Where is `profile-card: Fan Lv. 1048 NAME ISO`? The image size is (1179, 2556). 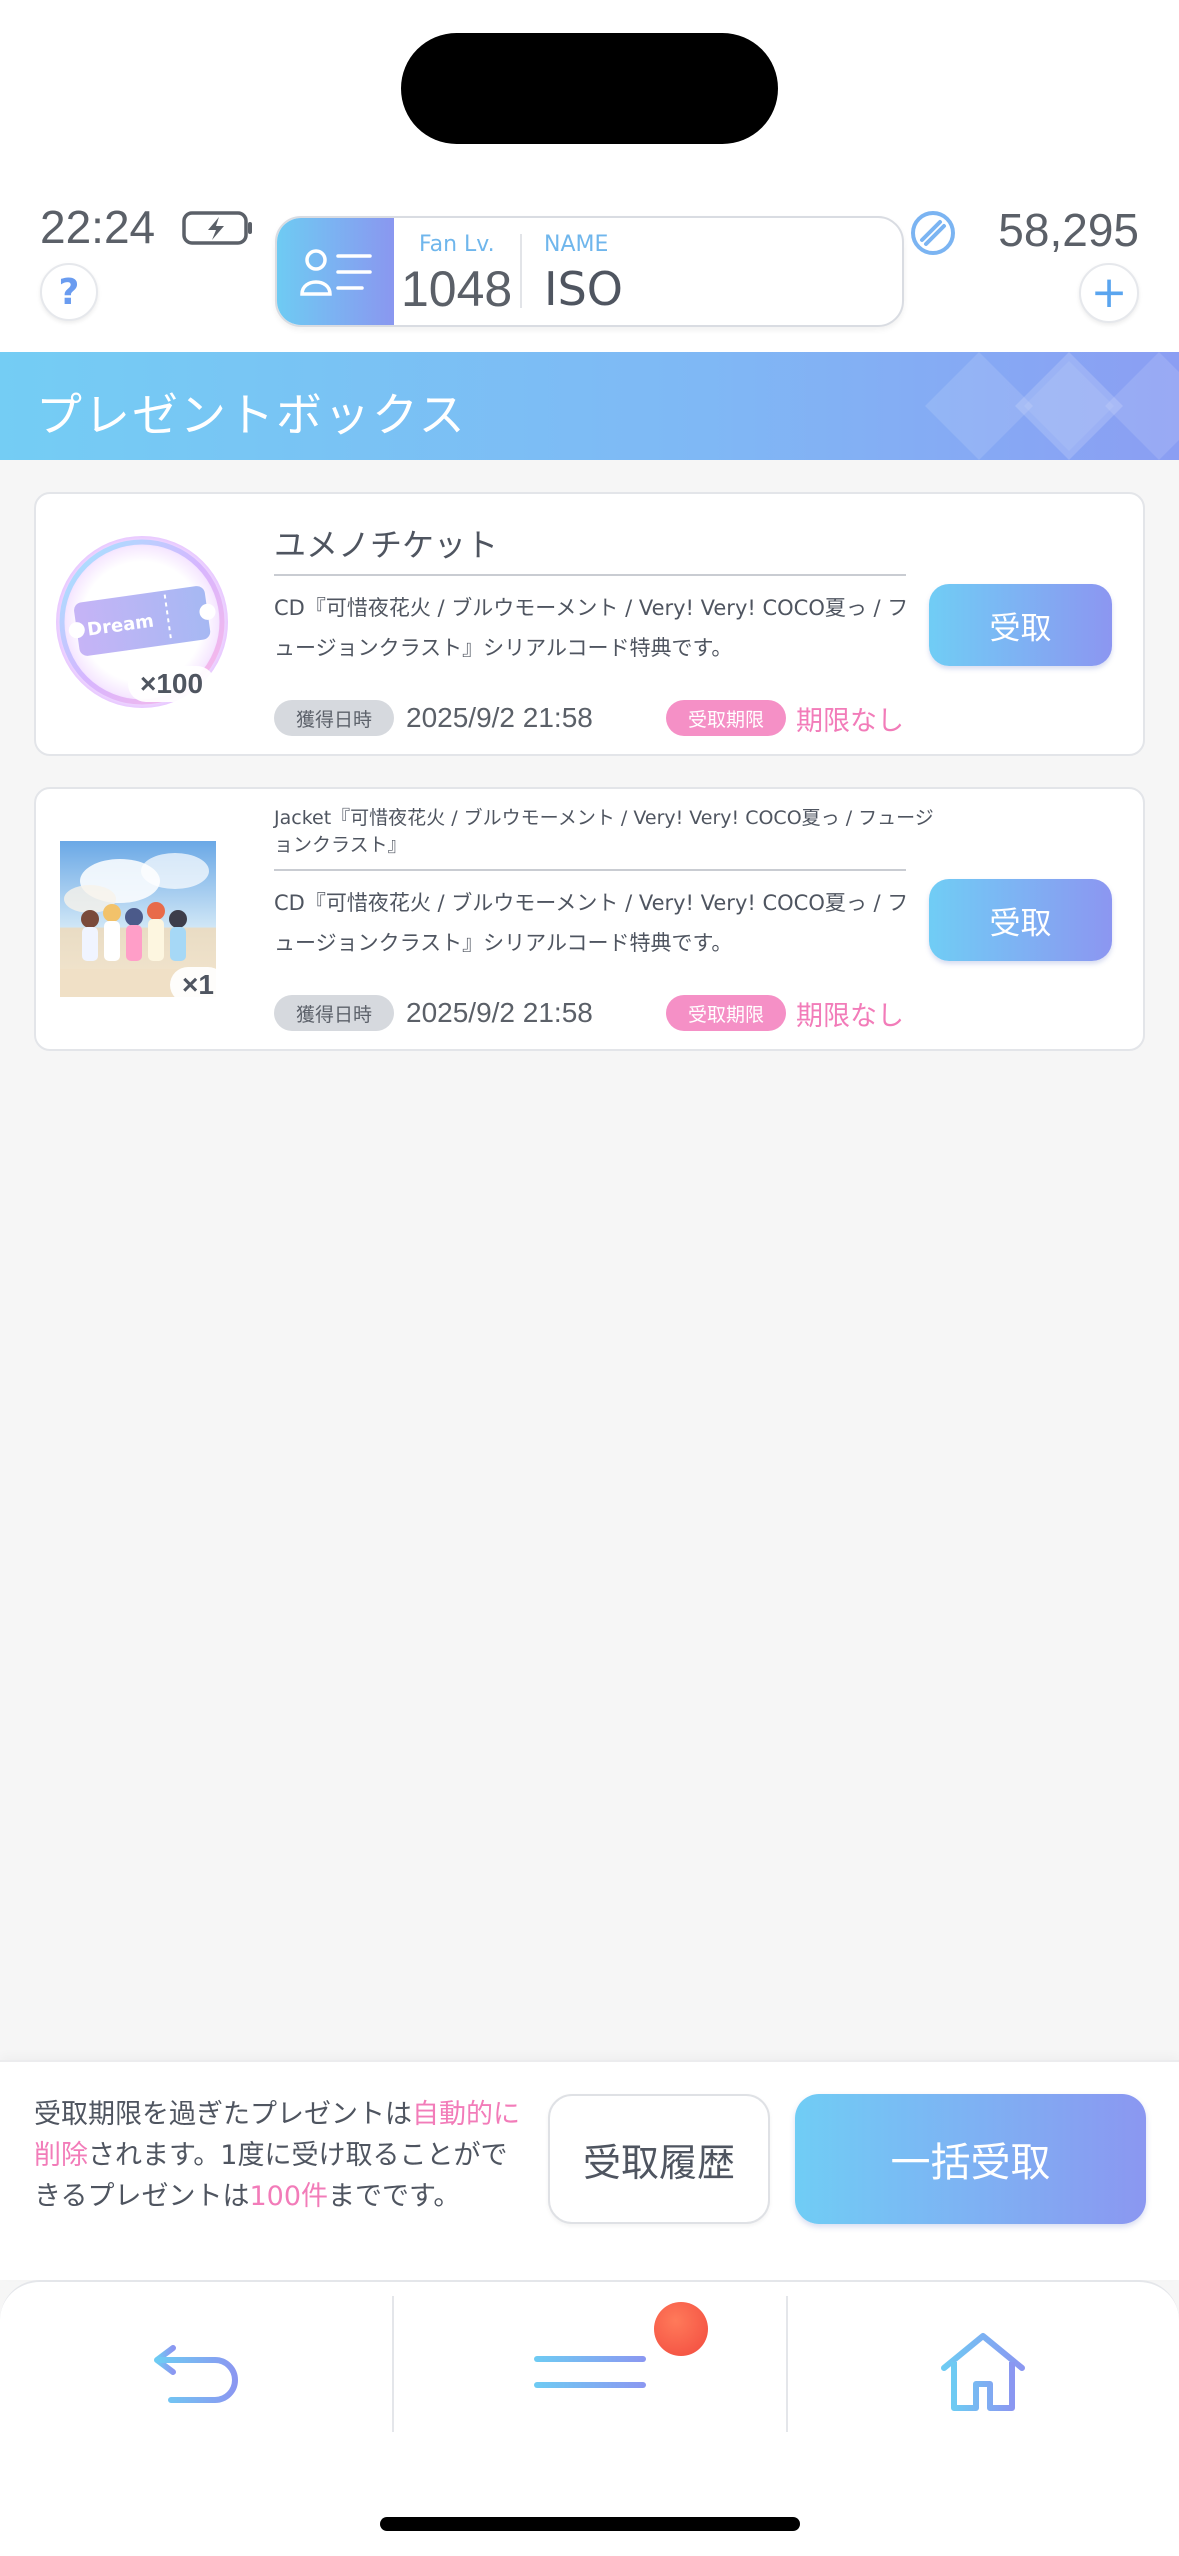 profile-card: Fan Lv. 1048 NAME ISO is located at coordinates (589, 271).